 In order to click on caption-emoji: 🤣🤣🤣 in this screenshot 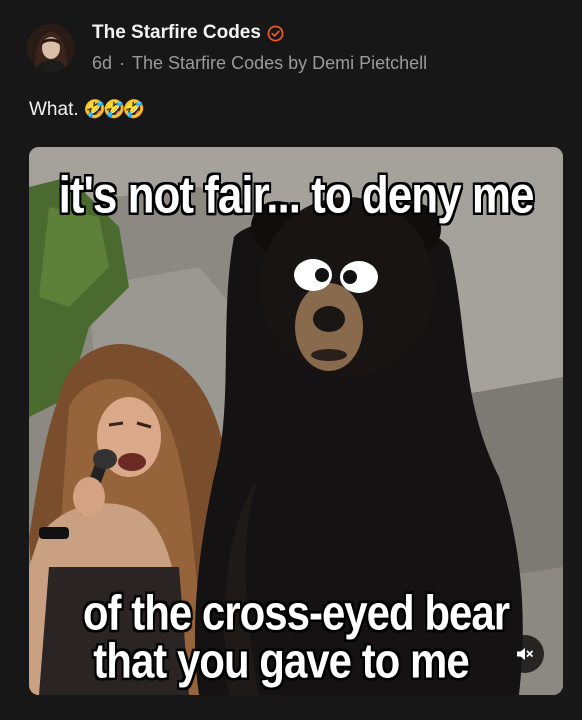, I will do `click(114, 109)`.